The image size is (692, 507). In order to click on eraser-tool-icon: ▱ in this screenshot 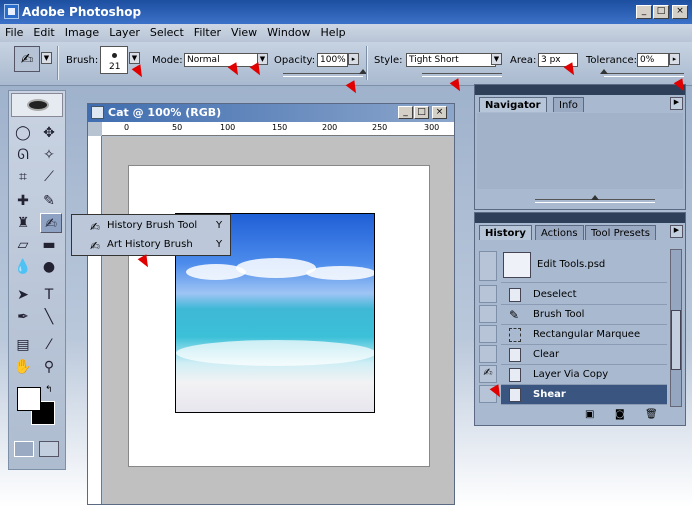, I will do `click(23, 245)`.